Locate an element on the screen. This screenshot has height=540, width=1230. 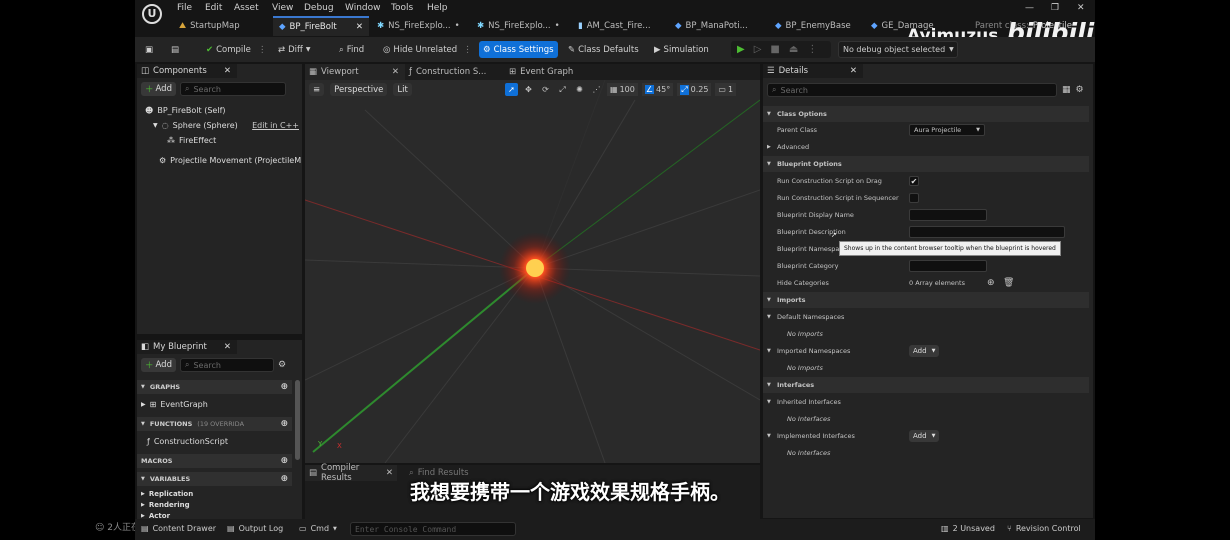
minimize-icon: — is located at coordinates (1029, 8).